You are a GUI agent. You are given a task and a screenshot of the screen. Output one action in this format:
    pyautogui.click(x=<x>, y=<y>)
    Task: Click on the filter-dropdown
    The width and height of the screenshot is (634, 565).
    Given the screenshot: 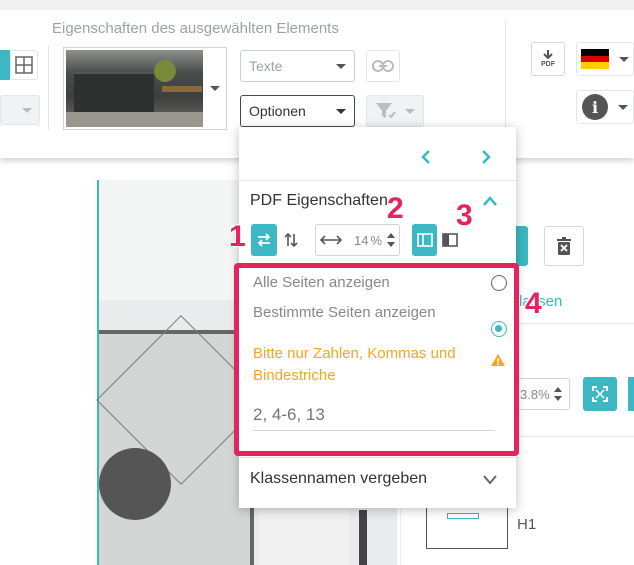 What is the action you would take?
    pyautogui.click(x=395, y=111)
    